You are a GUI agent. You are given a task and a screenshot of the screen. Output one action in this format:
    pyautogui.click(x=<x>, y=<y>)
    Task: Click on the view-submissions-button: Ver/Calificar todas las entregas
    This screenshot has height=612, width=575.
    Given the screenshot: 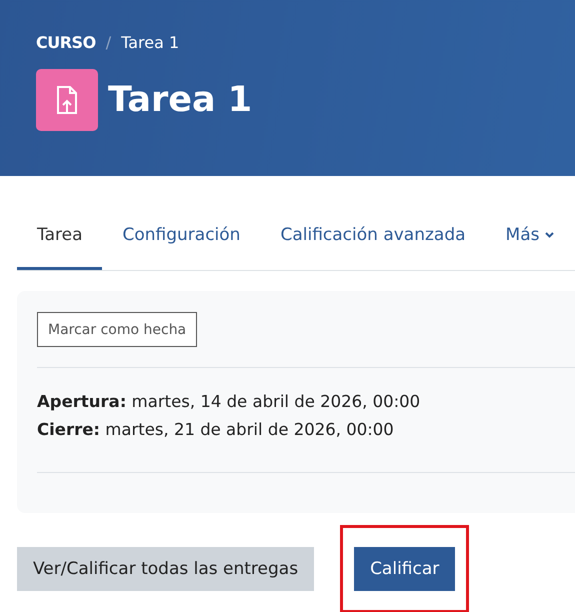 What is the action you would take?
    pyautogui.click(x=165, y=569)
    